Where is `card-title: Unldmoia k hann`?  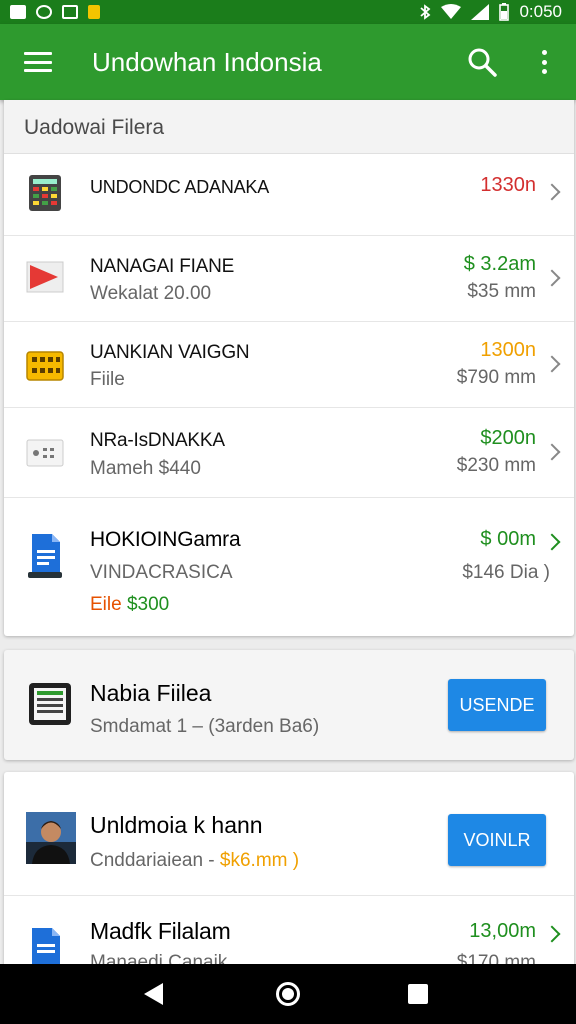 card-title: Unldmoia k hann is located at coordinates (176, 825).